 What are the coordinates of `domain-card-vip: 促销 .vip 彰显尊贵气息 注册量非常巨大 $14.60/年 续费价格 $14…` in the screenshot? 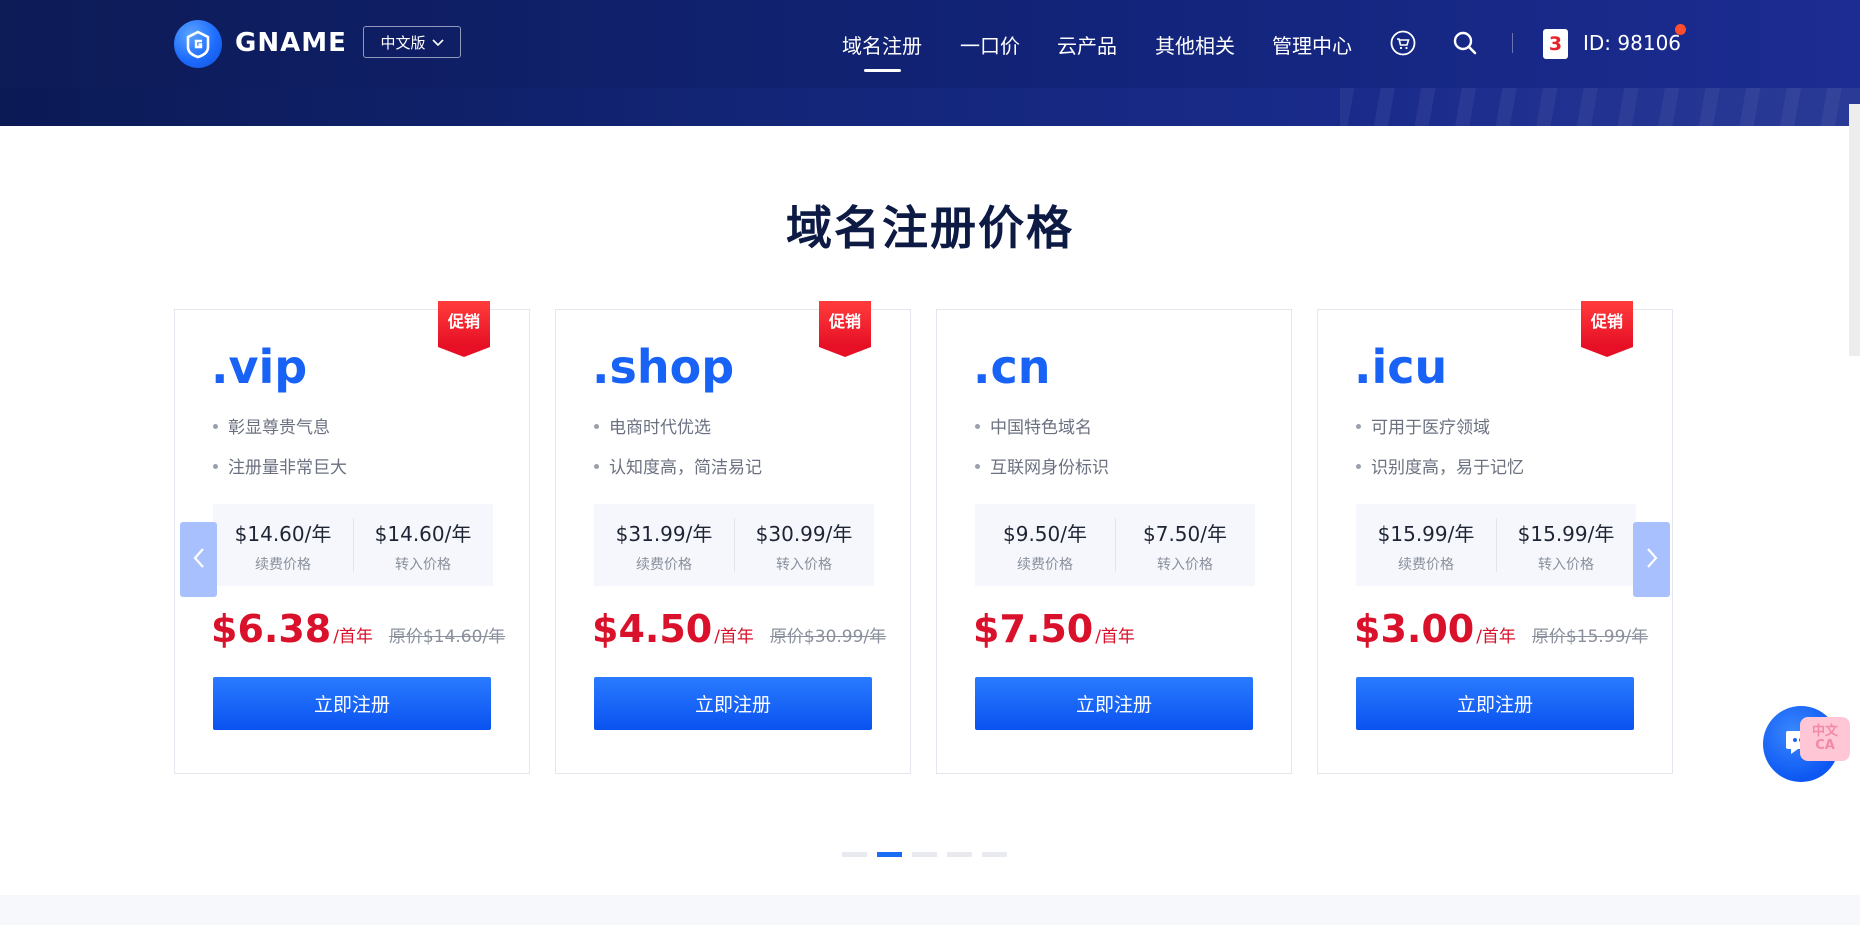 It's located at (352, 537).